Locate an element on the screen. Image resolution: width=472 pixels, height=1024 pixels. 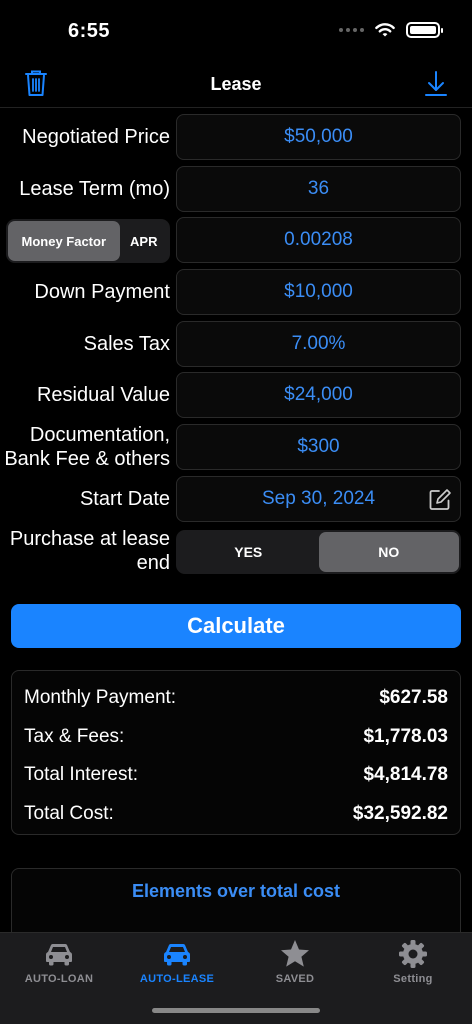
purchase-toggle: YES NO is located at coordinates (318, 551).